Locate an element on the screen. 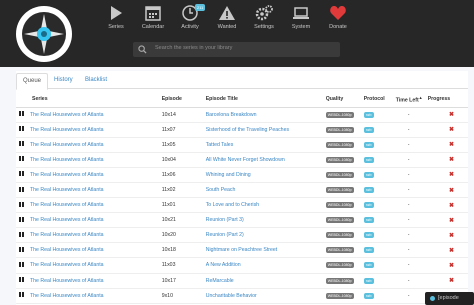 The height and width of the screenshot is (305, 474). episode-title-link: To Love and to Cherish is located at coordinates (232, 205).